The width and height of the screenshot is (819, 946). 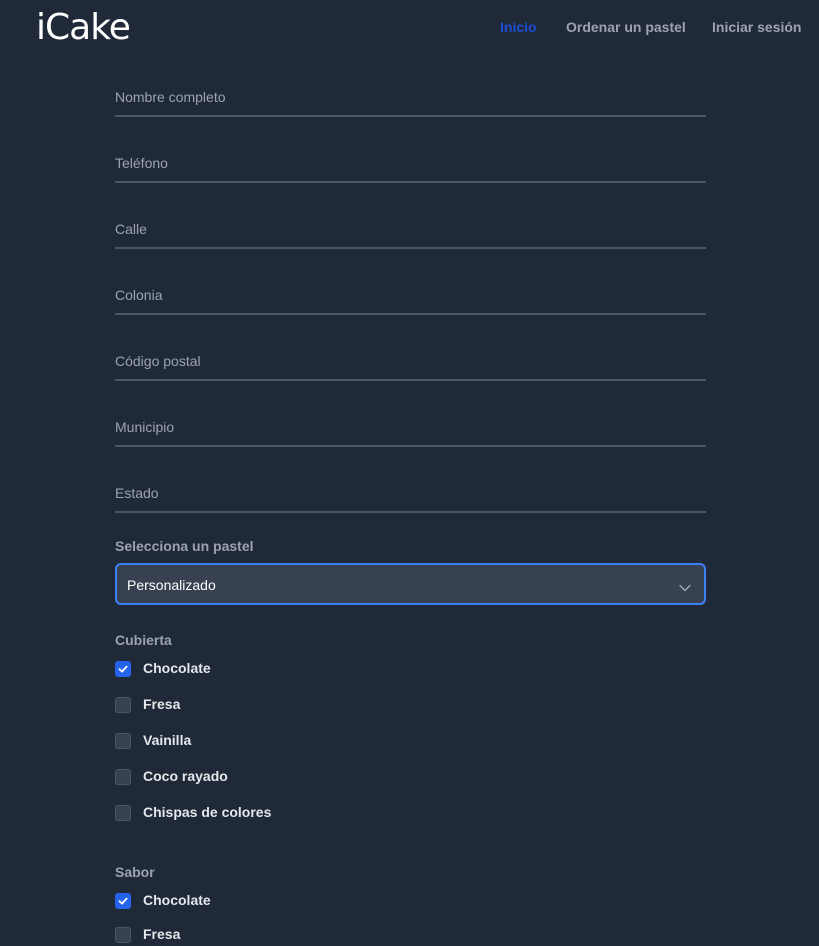 I want to click on street-field: Calle, so click(x=410, y=228).